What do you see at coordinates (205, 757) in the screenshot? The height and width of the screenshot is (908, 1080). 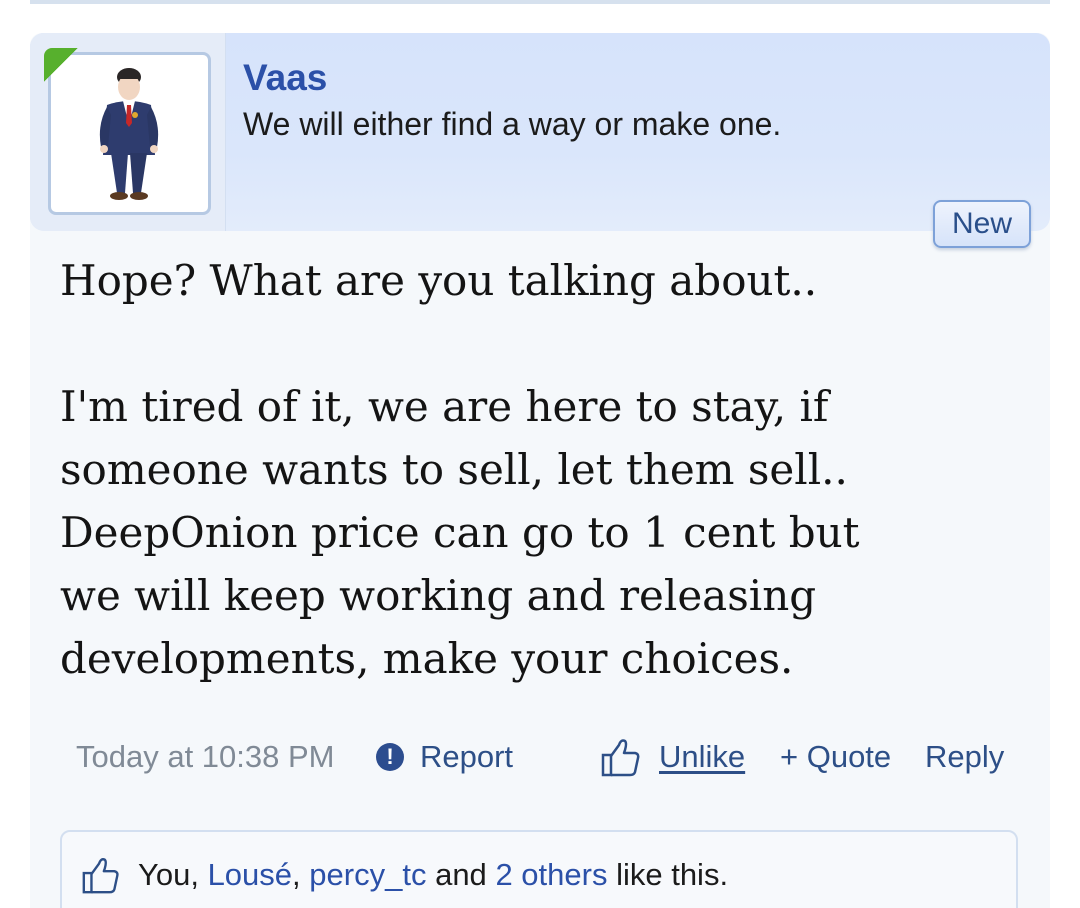 I see `post-timestamp: Today at 10:38 PM` at bounding box center [205, 757].